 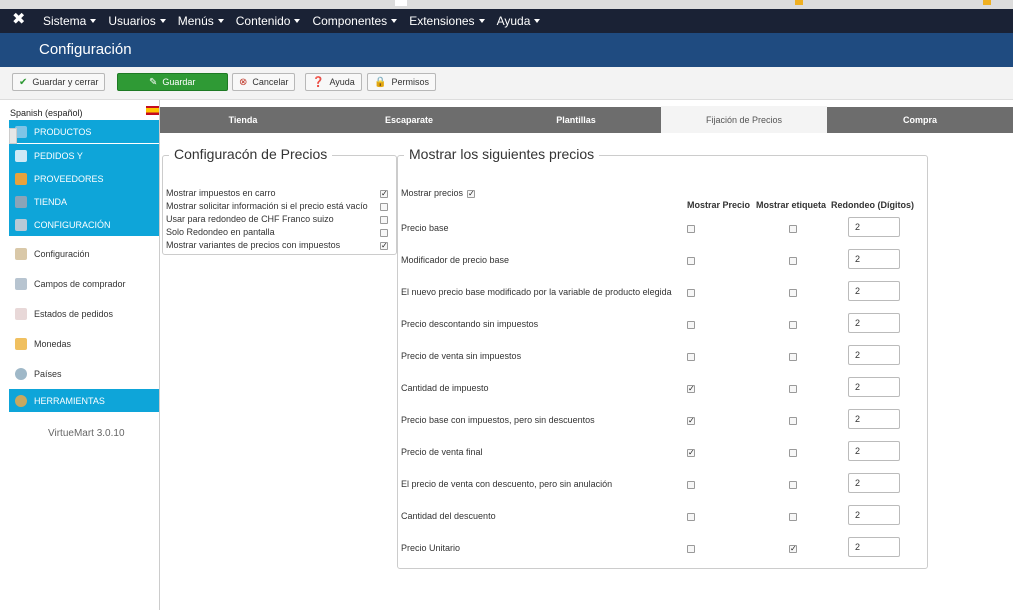 I want to click on menu-extensiones: Extensiones, so click(x=447, y=21).